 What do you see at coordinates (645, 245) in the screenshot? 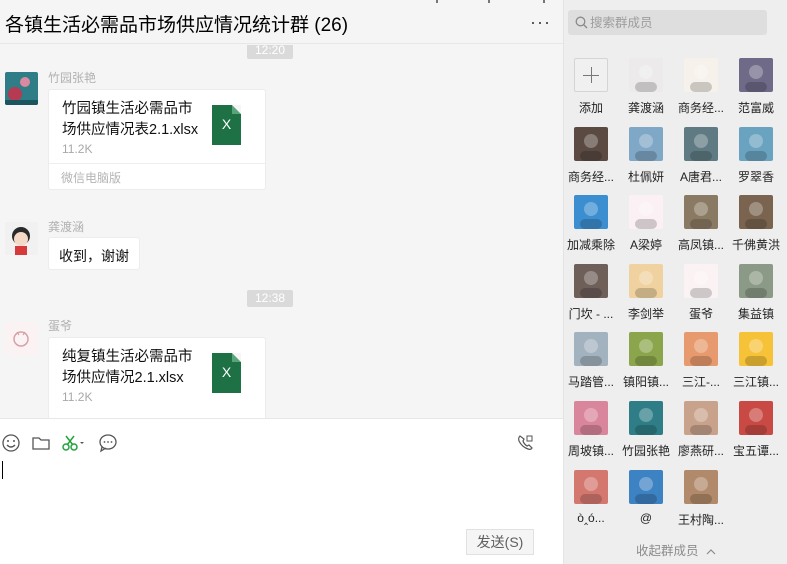
I see `member-name: A梁婷` at bounding box center [645, 245].